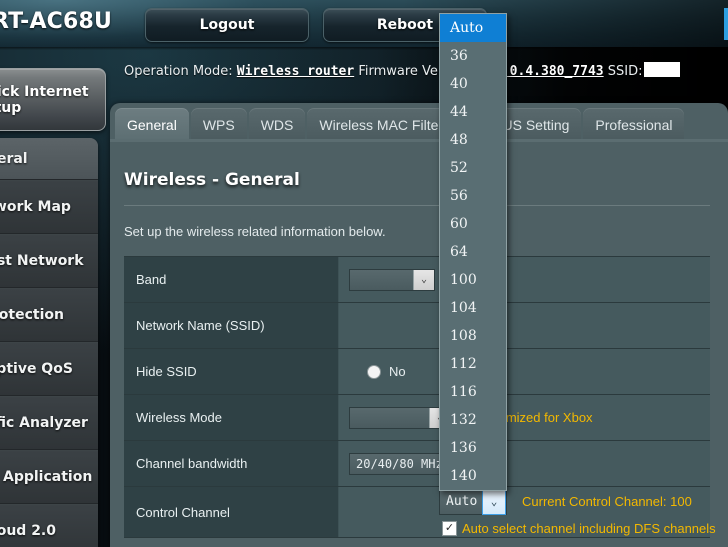 The height and width of the screenshot is (547, 728). I want to click on sidebar-item-general: General, so click(49, 159).